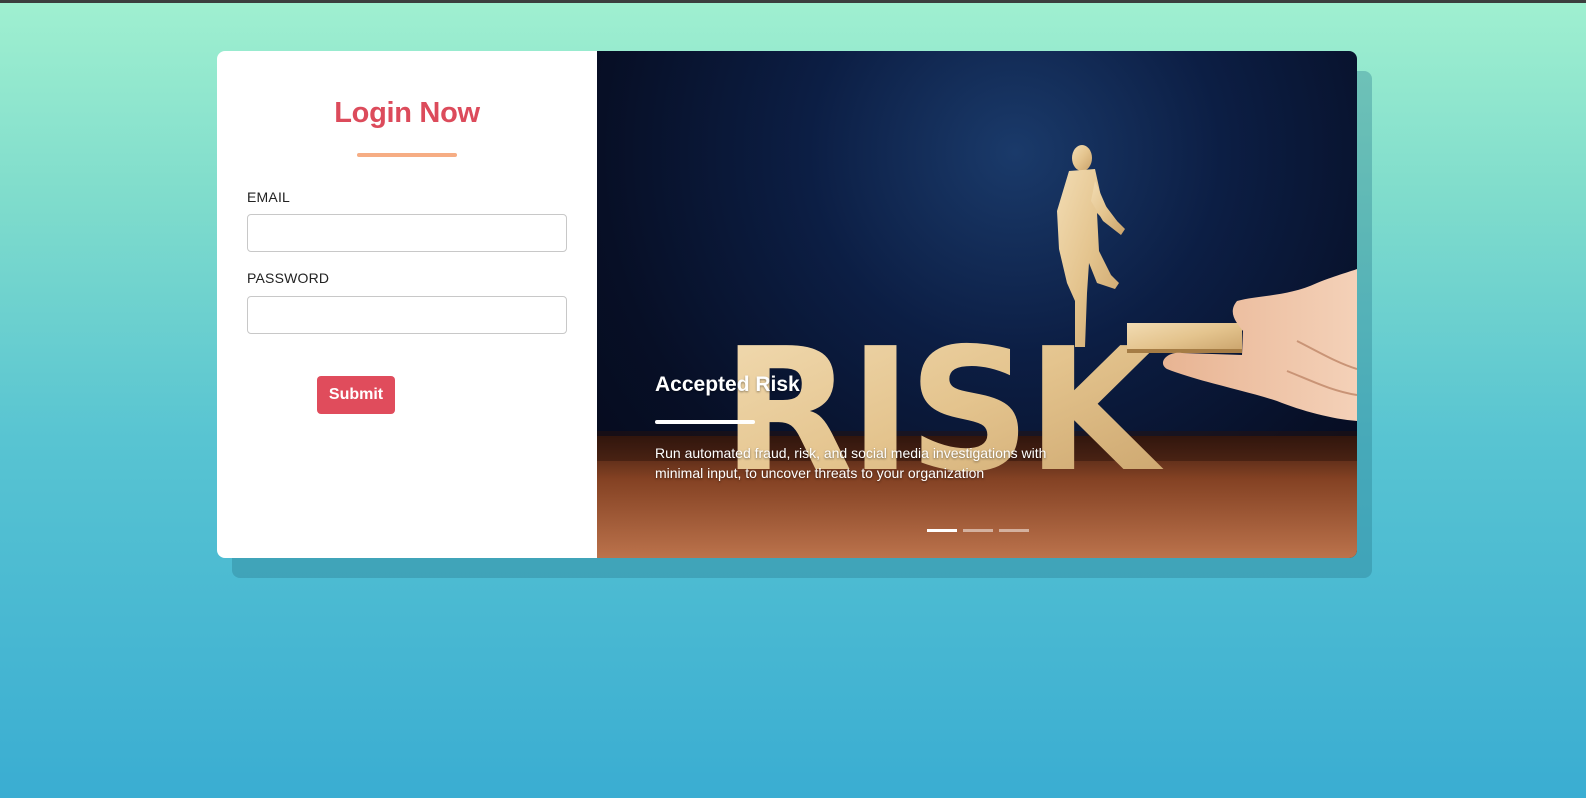  What do you see at coordinates (407, 315) in the screenshot?
I see `password-field` at bounding box center [407, 315].